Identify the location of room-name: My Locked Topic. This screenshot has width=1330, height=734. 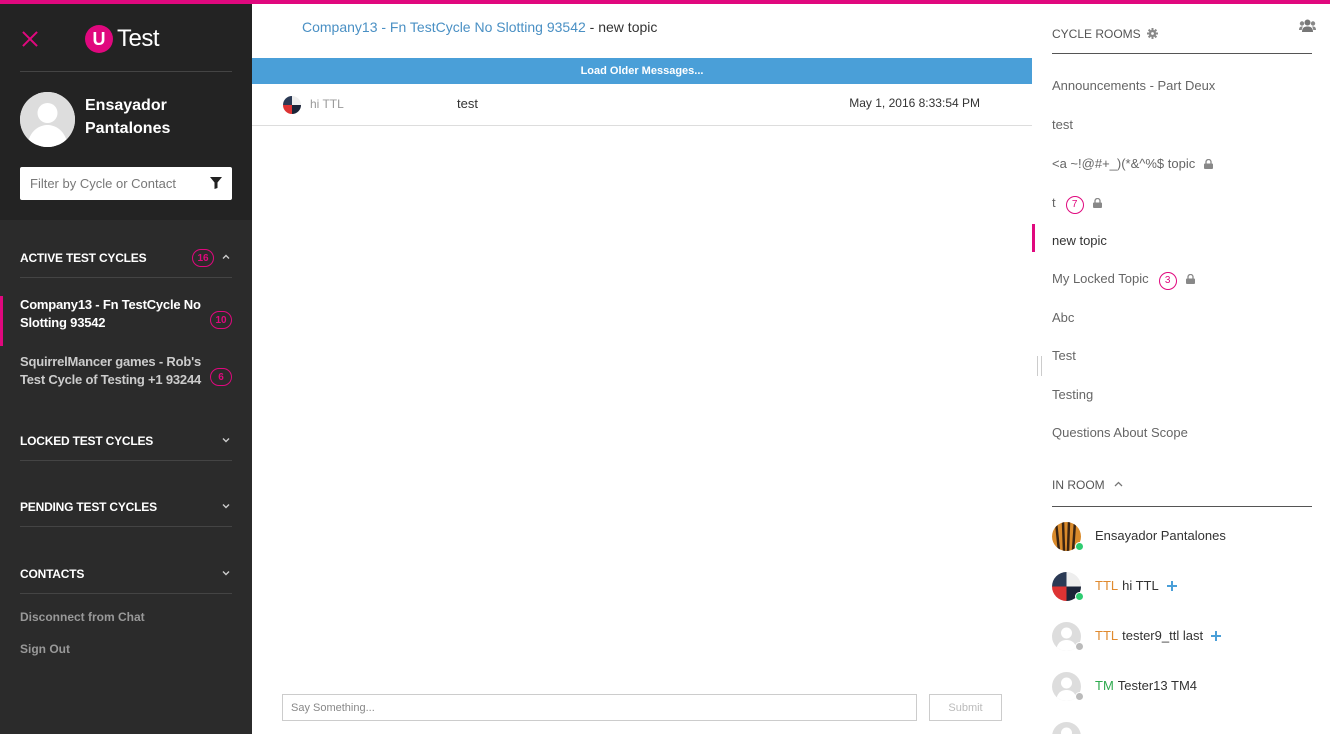
(1100, 278).